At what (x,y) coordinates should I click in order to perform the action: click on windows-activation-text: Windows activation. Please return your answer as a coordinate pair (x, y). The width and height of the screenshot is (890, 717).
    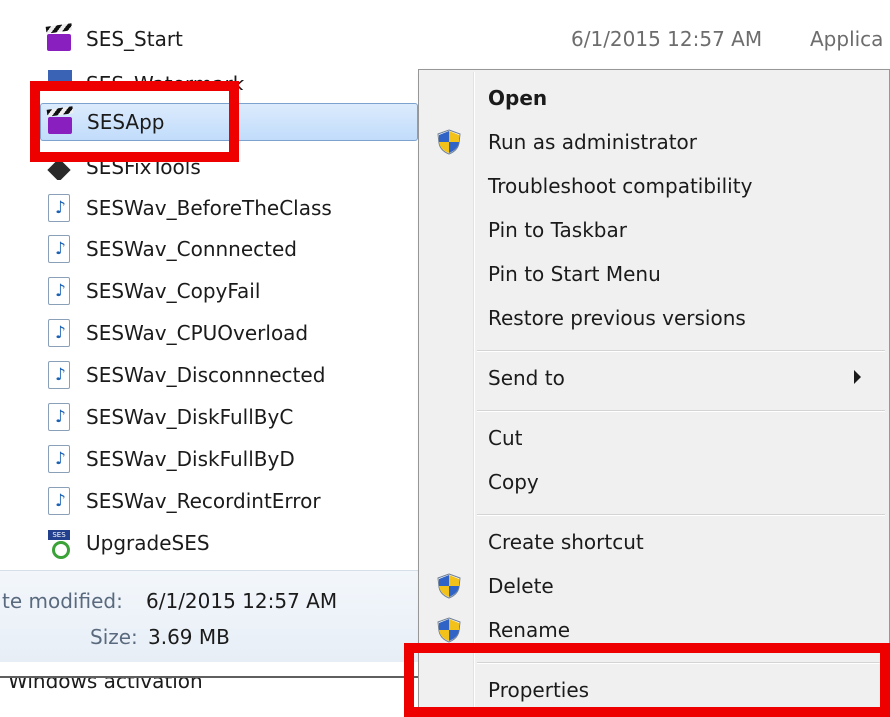
    Looking at the image, I should click on (105, 685).